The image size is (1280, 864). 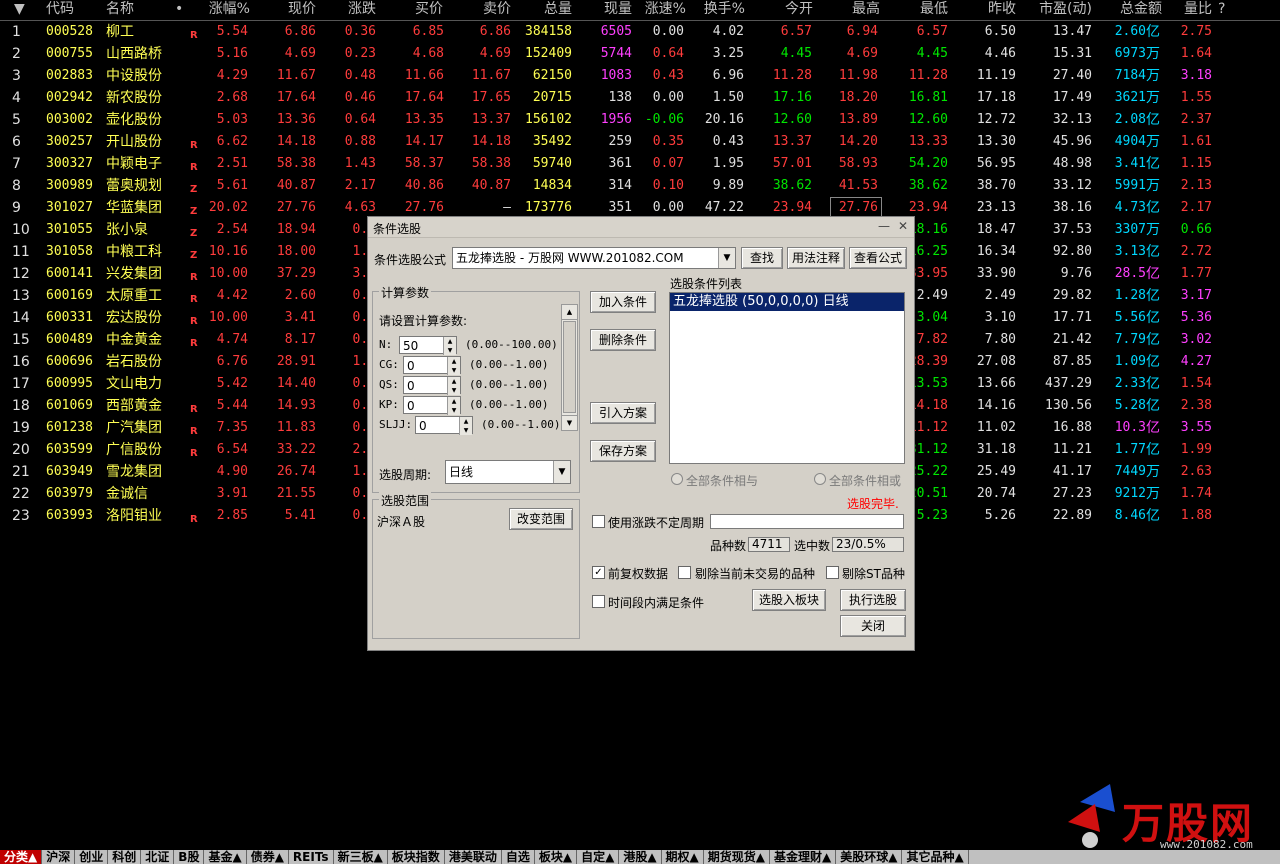 I want to click on header-bid: 买价, so click(x=419, y=9).